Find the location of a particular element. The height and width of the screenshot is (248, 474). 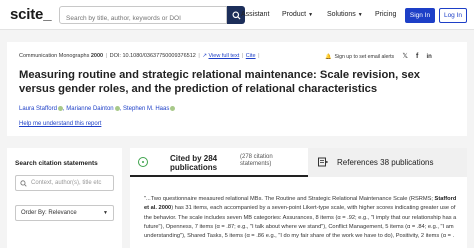

citation-statements-line-2: statements) is located at coordinates (256, 164).